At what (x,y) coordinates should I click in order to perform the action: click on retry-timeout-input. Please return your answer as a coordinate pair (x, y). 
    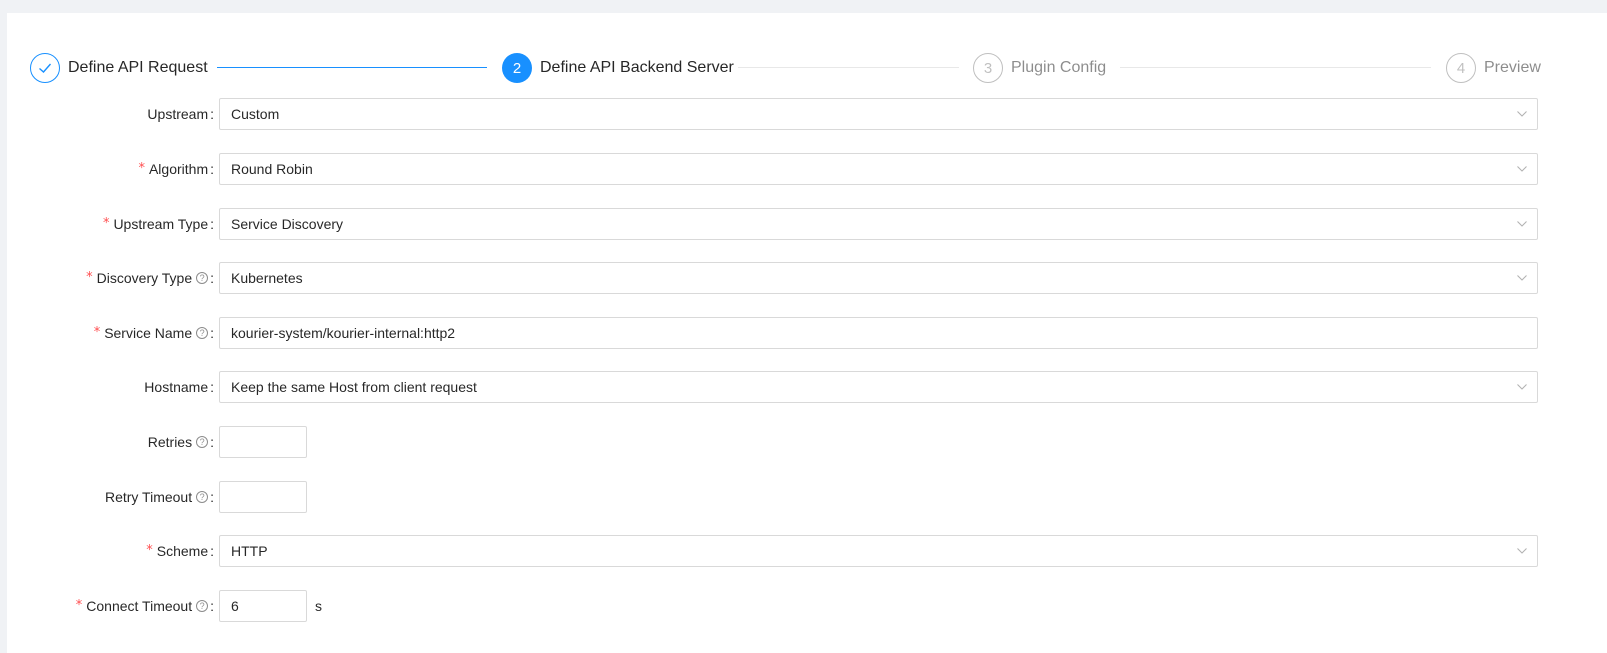
    Looking at the image, I should click on (263, 497).